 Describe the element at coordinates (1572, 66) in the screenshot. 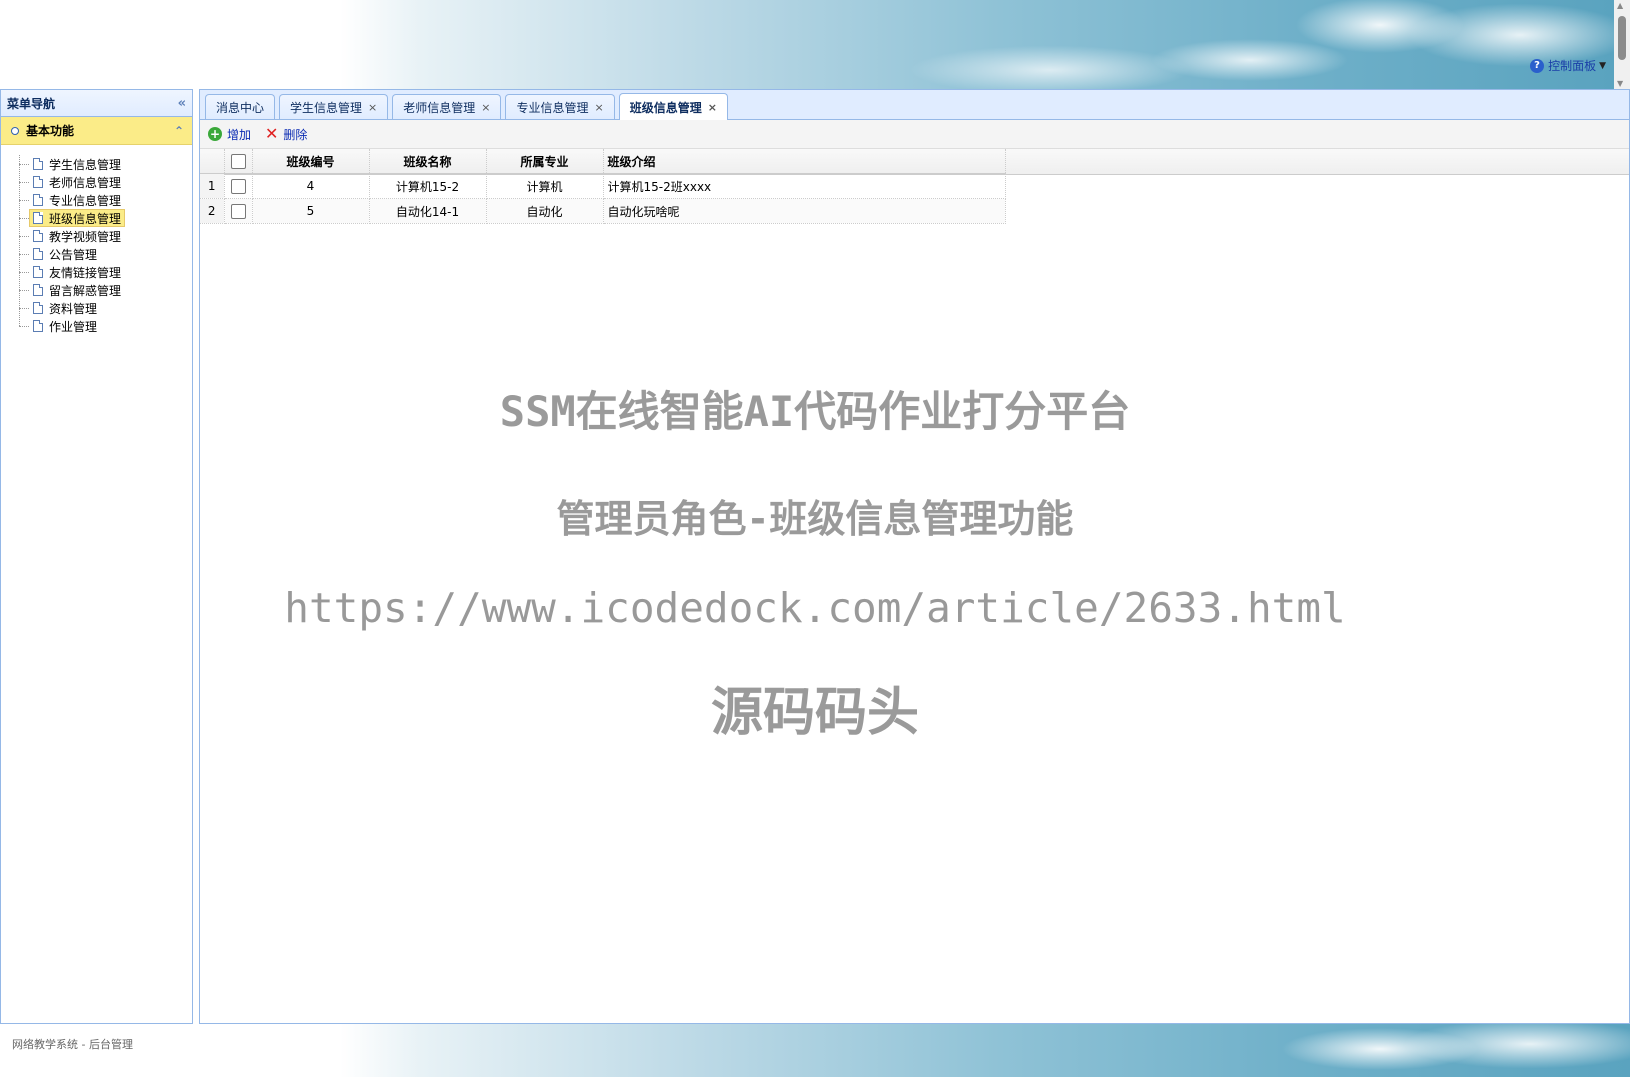

I see `control-panel-label: 控制面板` at that location.